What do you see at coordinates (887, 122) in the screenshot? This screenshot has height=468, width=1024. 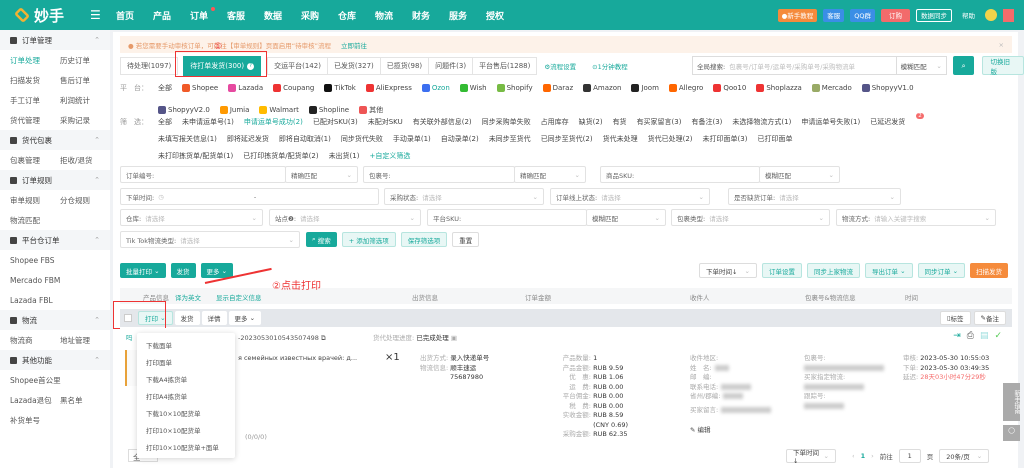 I see `screen-filter-14: 已延迟发货` at bounding box center [887, 122].